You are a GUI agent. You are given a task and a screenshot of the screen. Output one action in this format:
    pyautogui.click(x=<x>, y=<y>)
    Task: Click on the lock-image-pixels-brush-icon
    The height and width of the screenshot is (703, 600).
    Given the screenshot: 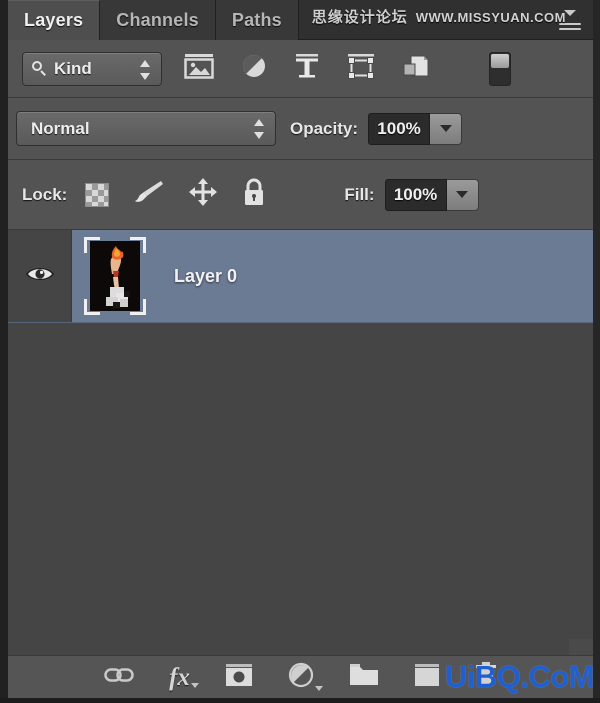 What is the action you would take?
    pyautogui.click(x=149, y=194)
    